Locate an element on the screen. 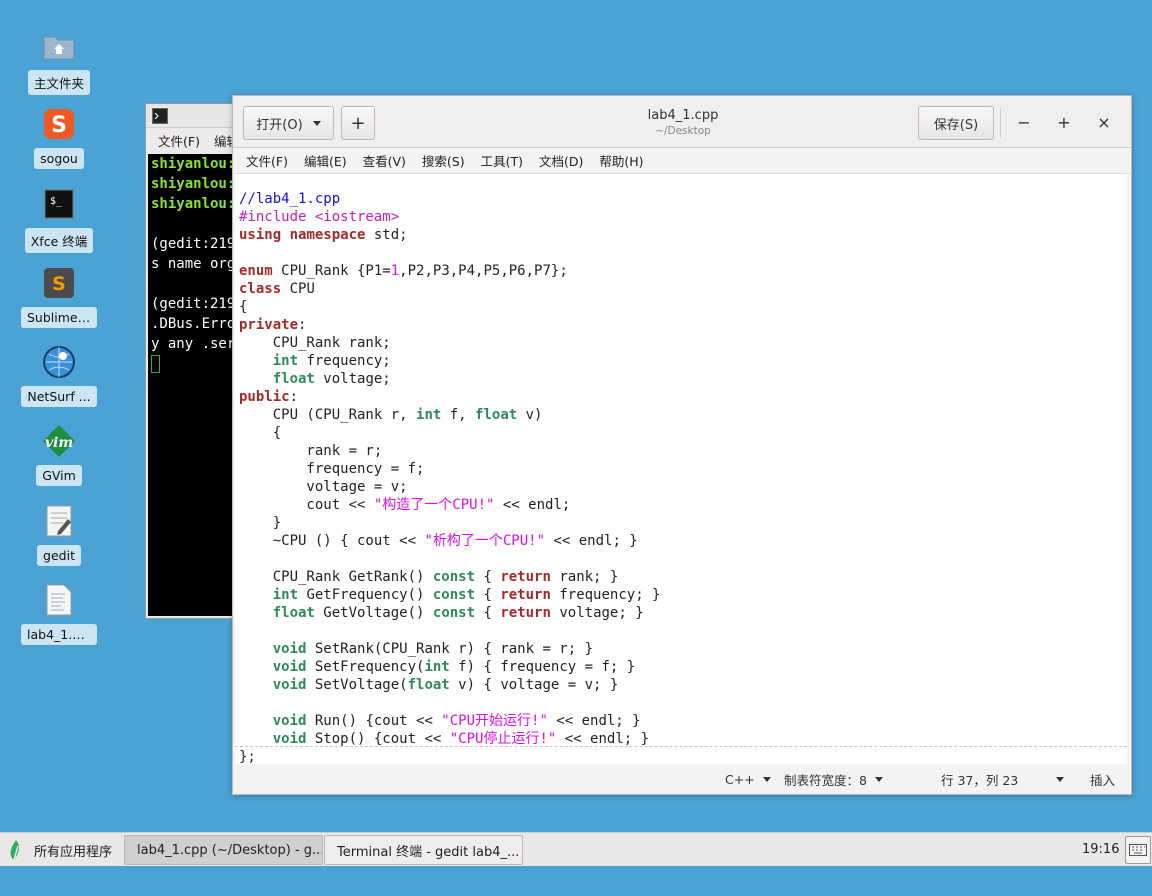  code-token: CPU is located at coordinates (298, 289).